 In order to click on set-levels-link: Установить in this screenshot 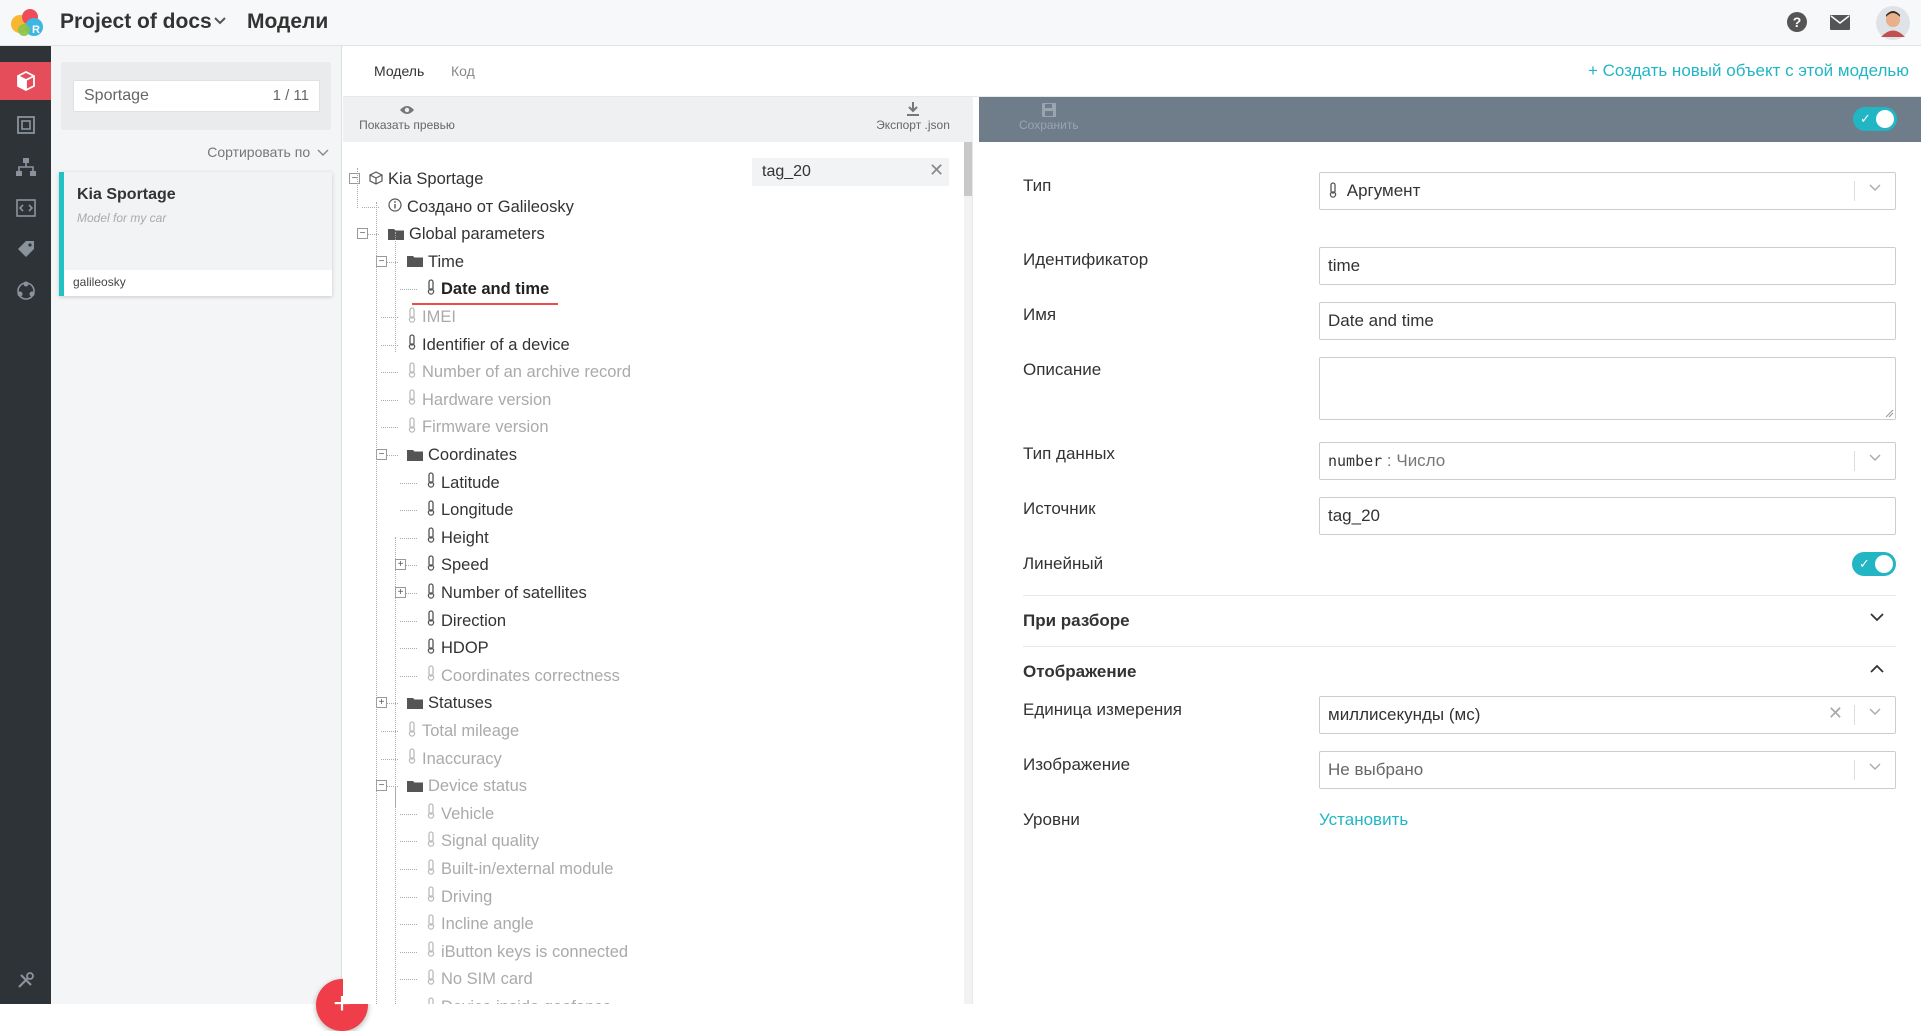, I will do `click(1363, 820)`.